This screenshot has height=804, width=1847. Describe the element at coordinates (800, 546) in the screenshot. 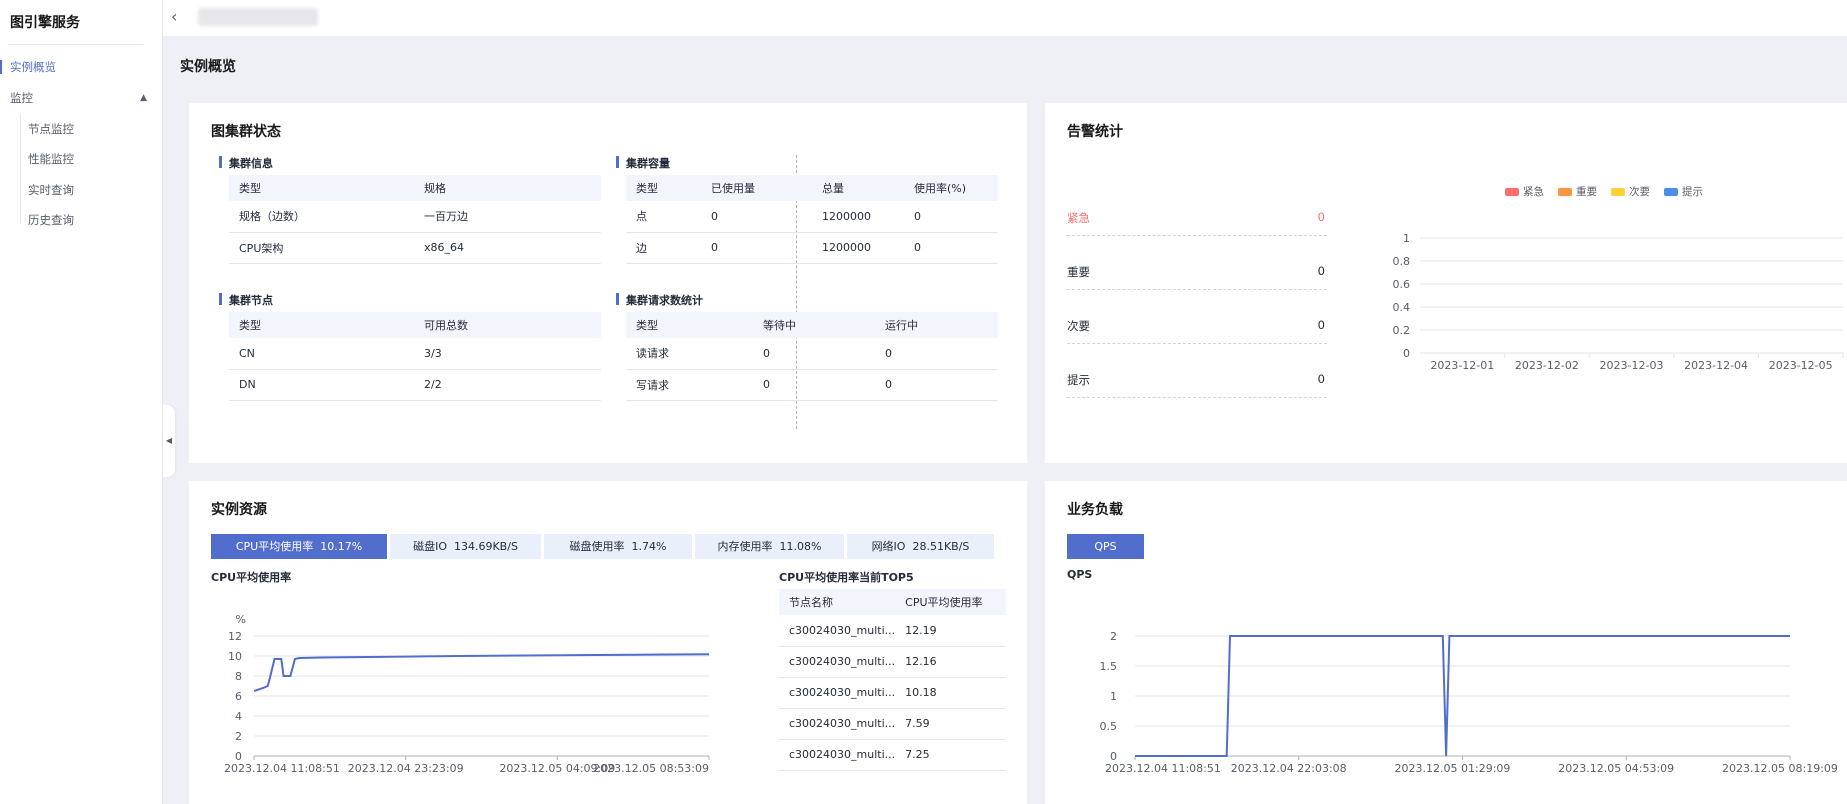

I see `tab-value: 11.08%` at that location.